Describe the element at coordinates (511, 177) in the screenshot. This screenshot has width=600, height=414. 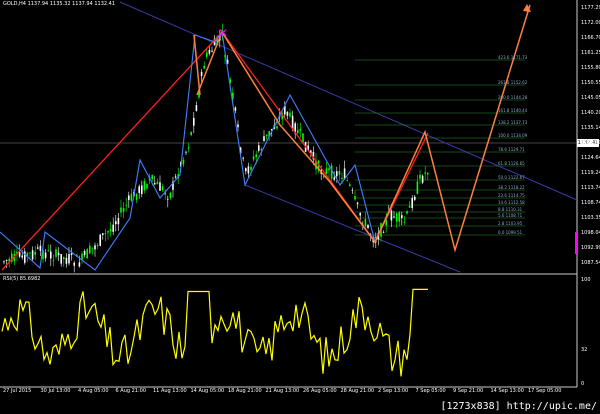
I see `fibo-level-label: 50.0 1122.67` at that location.